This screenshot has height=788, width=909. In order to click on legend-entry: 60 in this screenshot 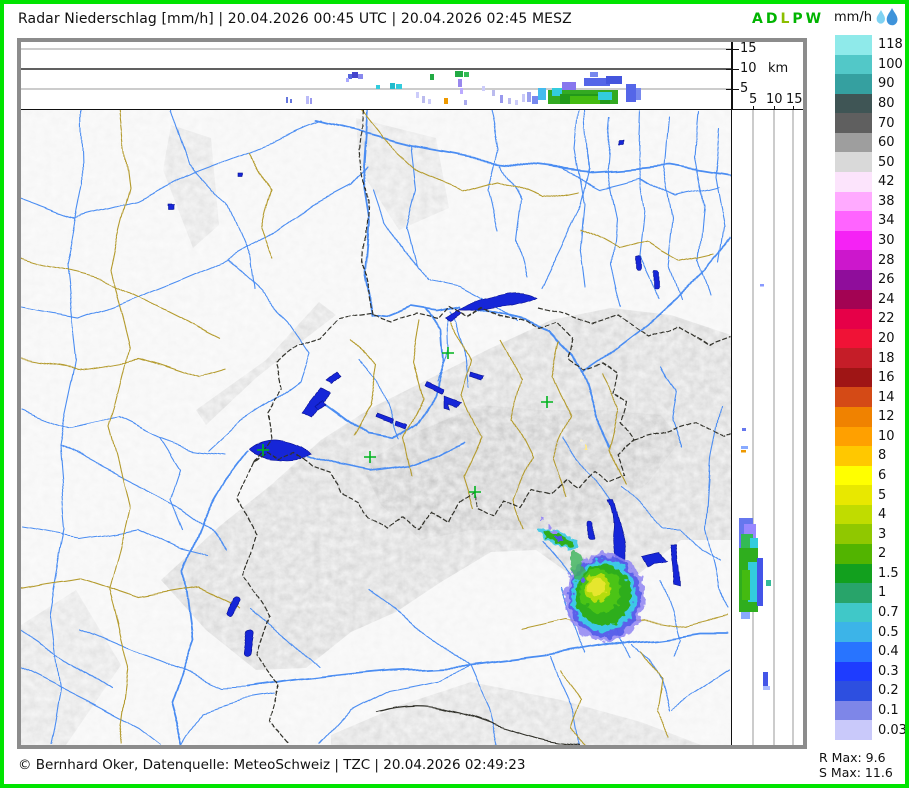, I will do `click(870, 142)`.